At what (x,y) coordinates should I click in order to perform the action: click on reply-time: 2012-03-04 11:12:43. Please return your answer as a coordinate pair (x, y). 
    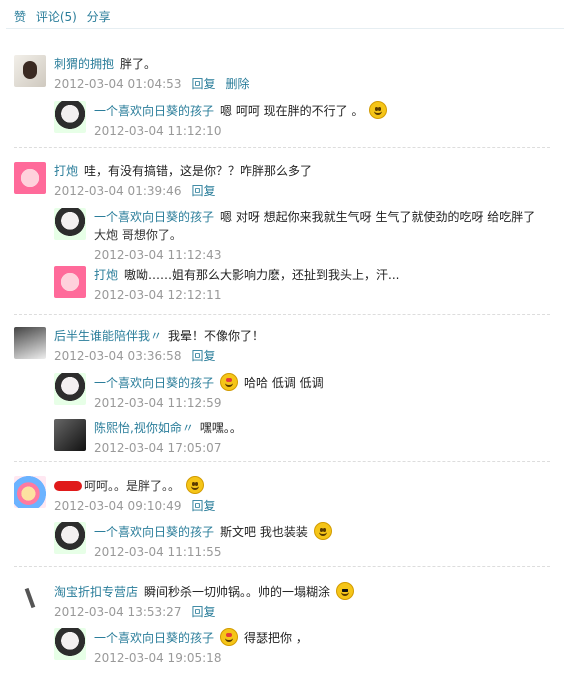
    Looking at the image, I should click on (158, 255).